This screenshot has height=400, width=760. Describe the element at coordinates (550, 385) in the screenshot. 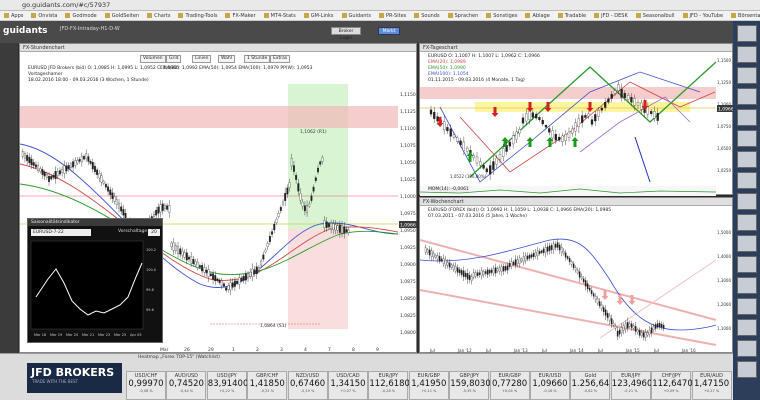

I see `heatmap-tile: EUR/USD 1,09660 -0,16 %` at that location.